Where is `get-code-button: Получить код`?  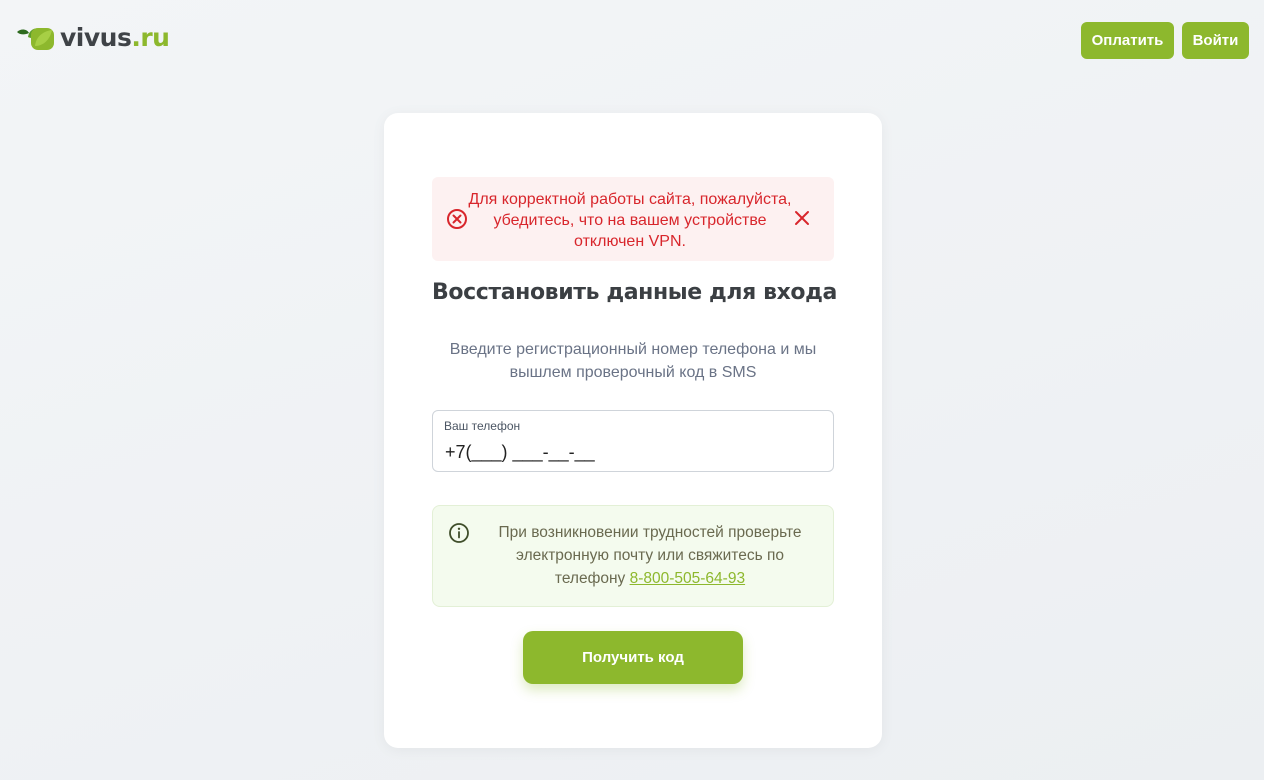
get-code-button: Получить код is located at coordinates (633, 657).